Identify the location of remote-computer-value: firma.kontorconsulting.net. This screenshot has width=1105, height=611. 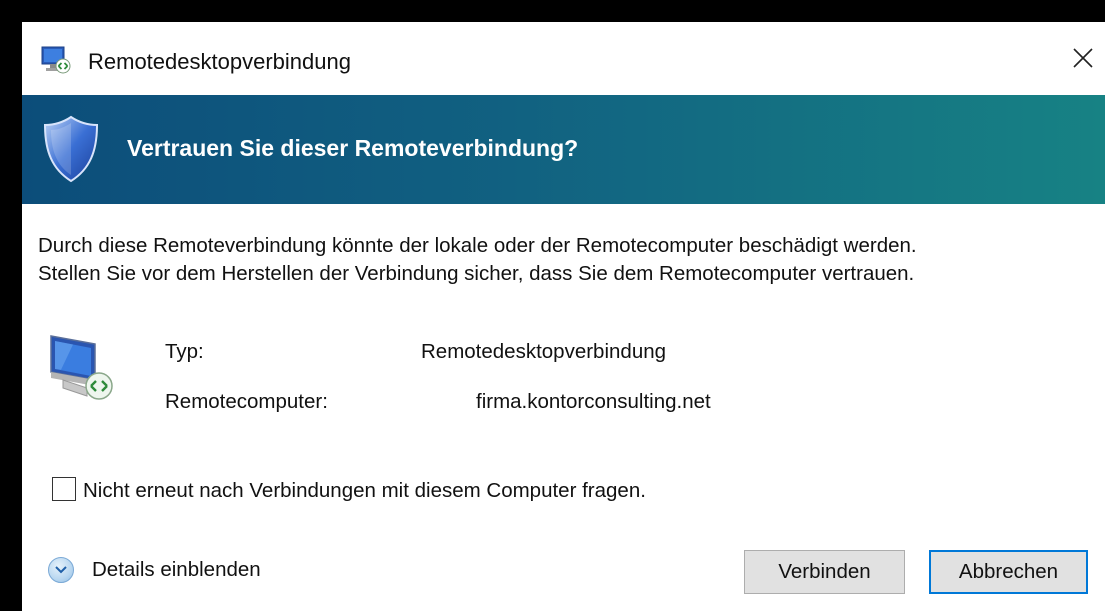
(593, 401).